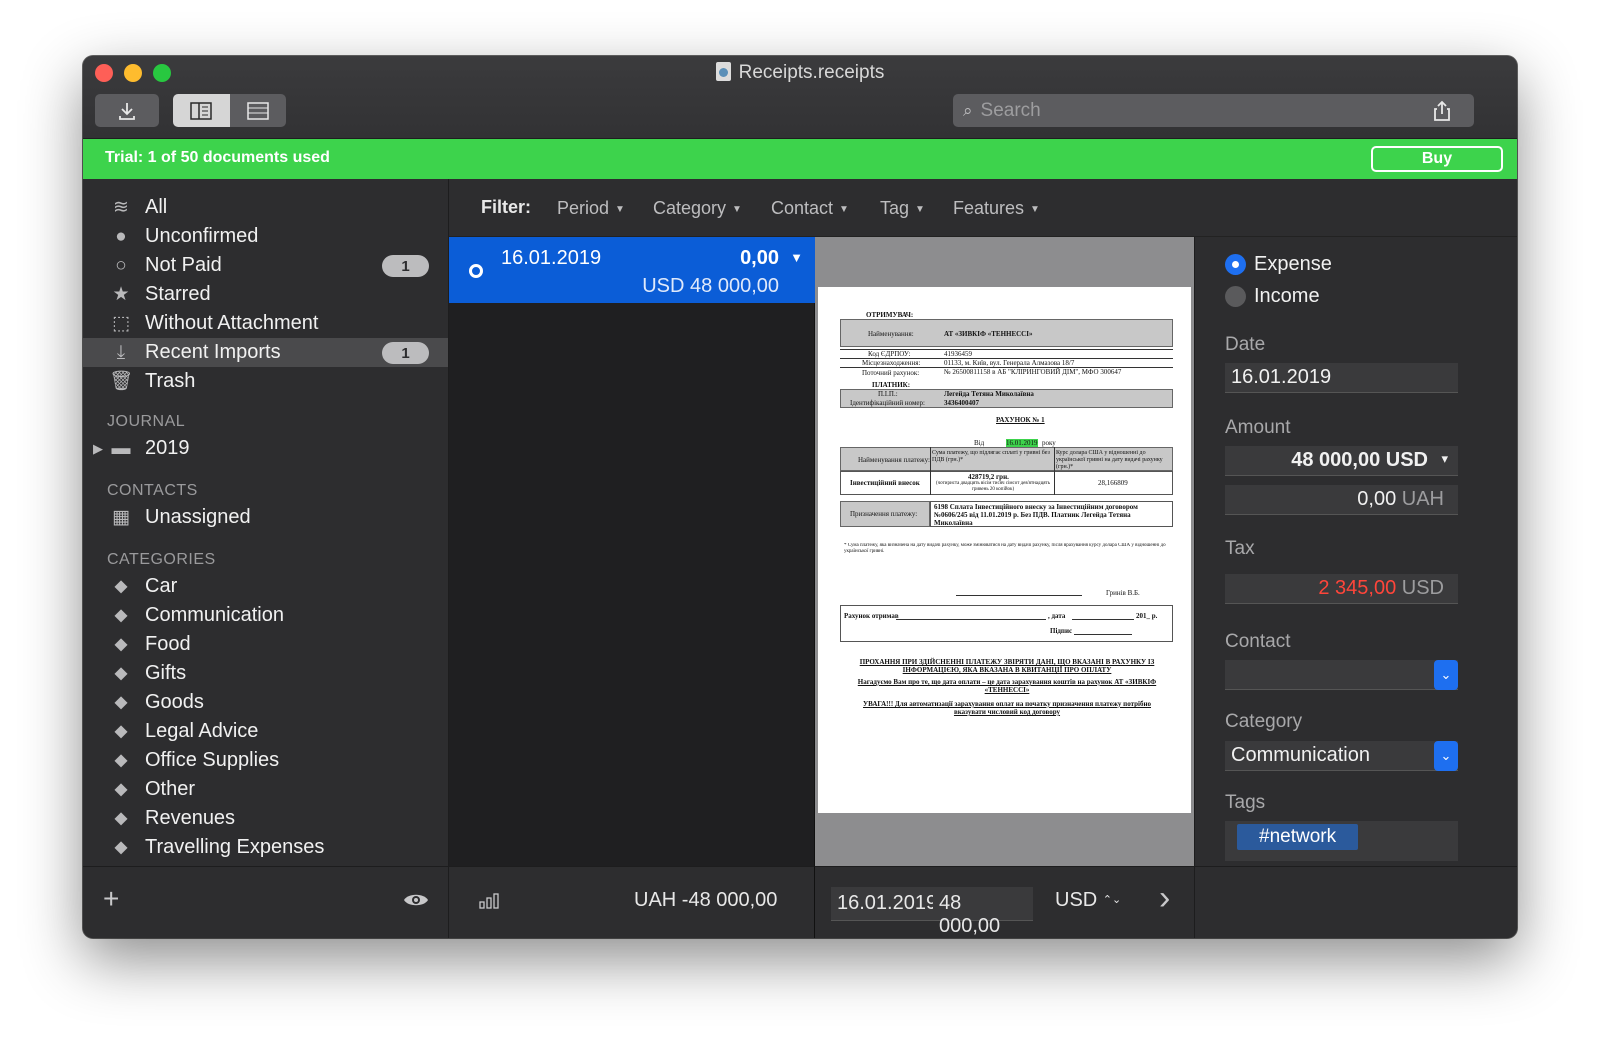  What do you see at coordinates (183, 265) in the screenshot?
I see `sidebar-item-label: Not Paid` at bounding box center [183, 265].